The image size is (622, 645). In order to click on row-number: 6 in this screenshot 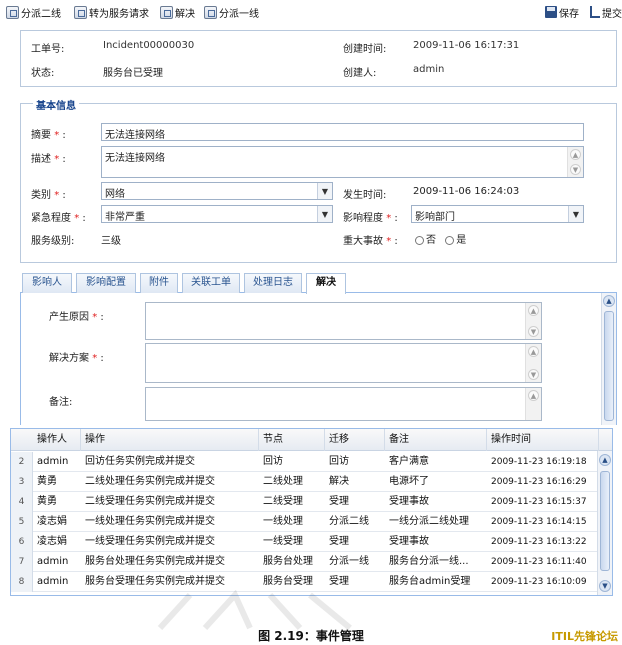, I will do `click(22, 542)`.